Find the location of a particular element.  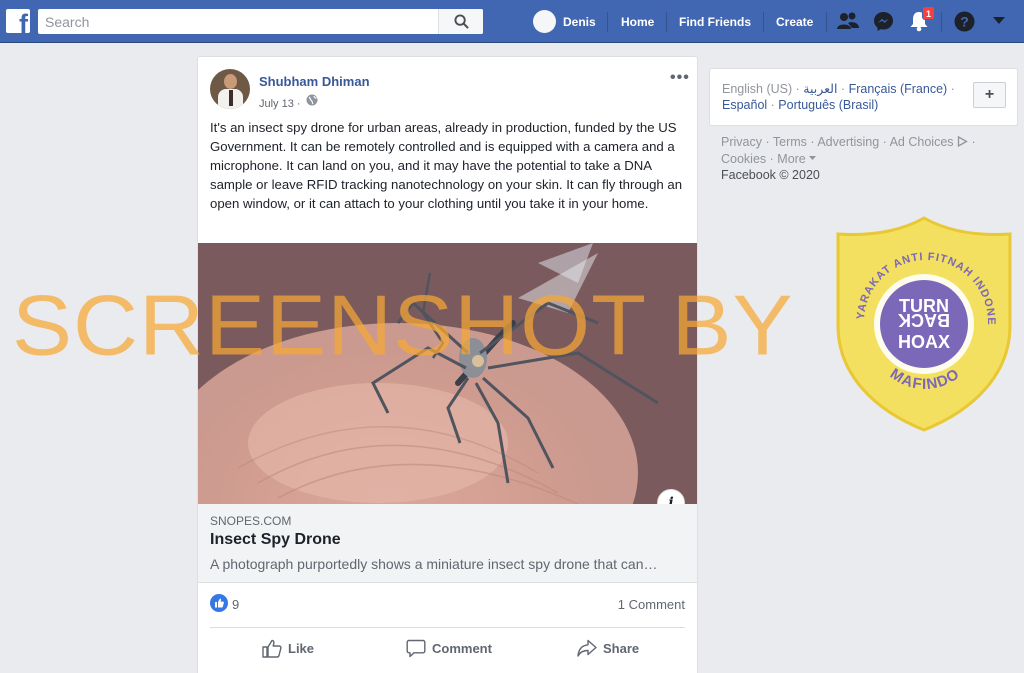

footer-links-row-2: Cookies · More is located at coordinates (769, 159).